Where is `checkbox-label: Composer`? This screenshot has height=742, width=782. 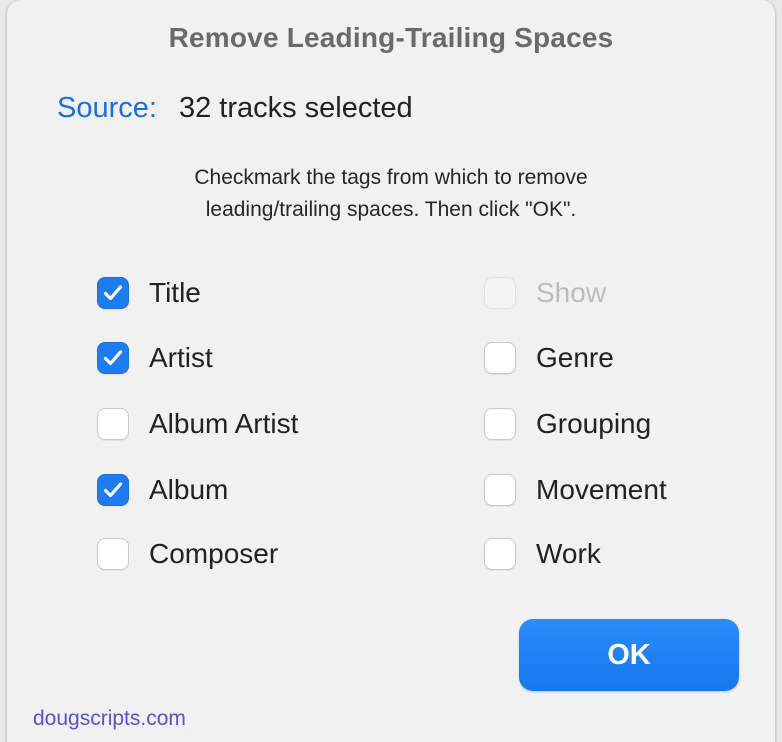 checkbox-label: Composer is located at coordinates (214, 553).